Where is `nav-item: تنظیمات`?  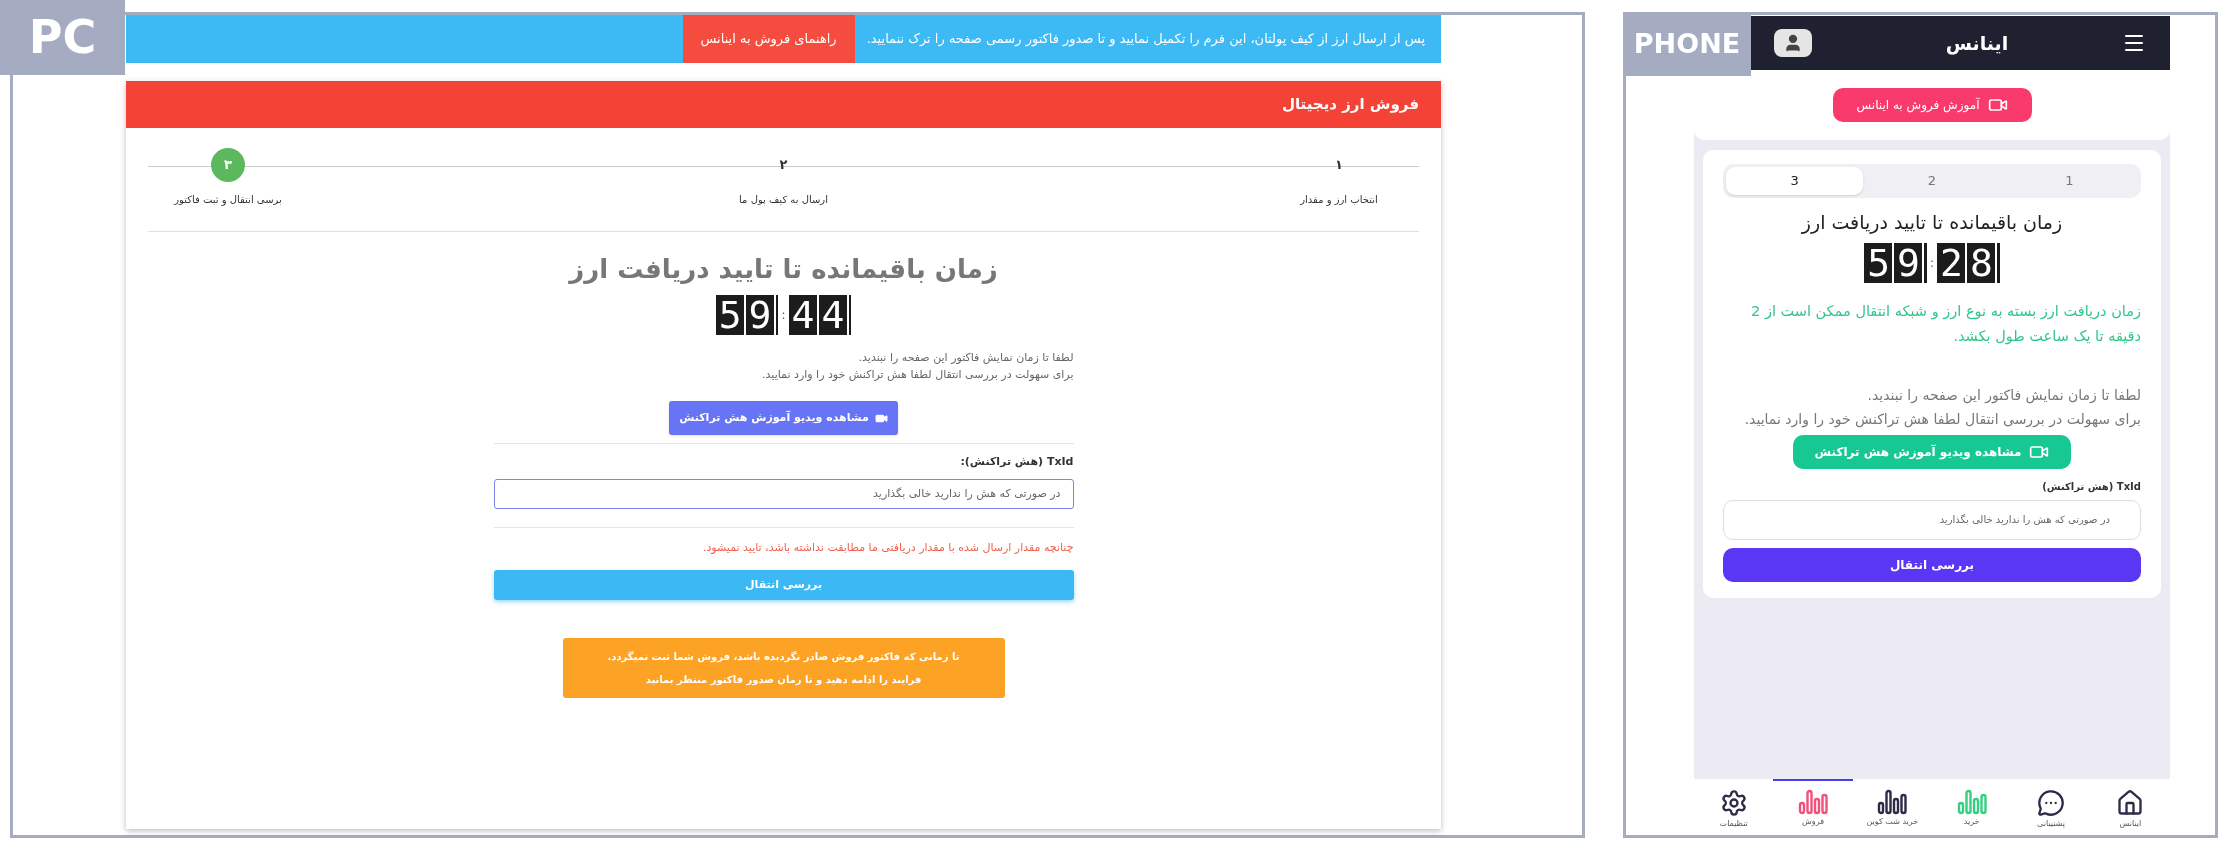
nav-item: تنظیمات is located at coordinates (1734, 807).